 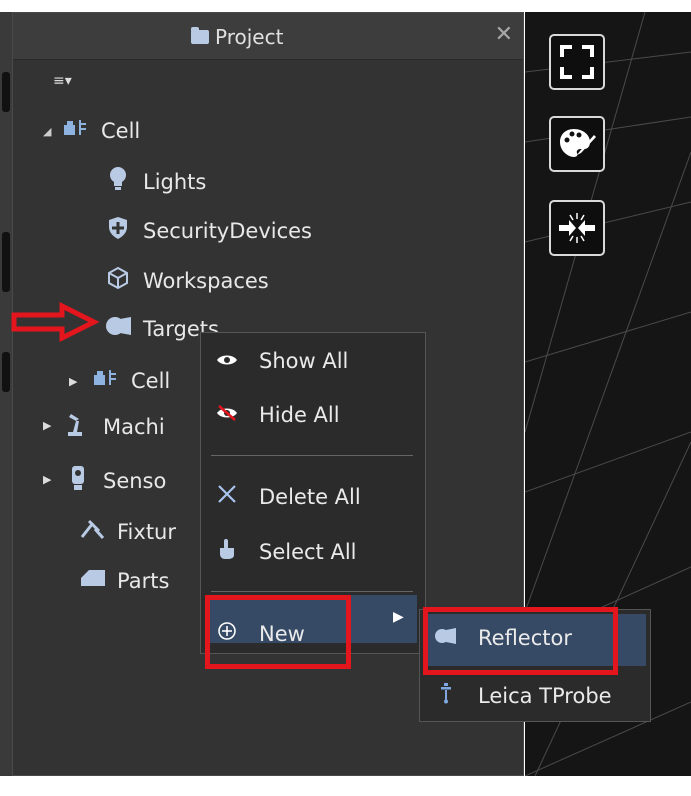 I want to click on hidden-eye-icon, so click(x=227, y=415).